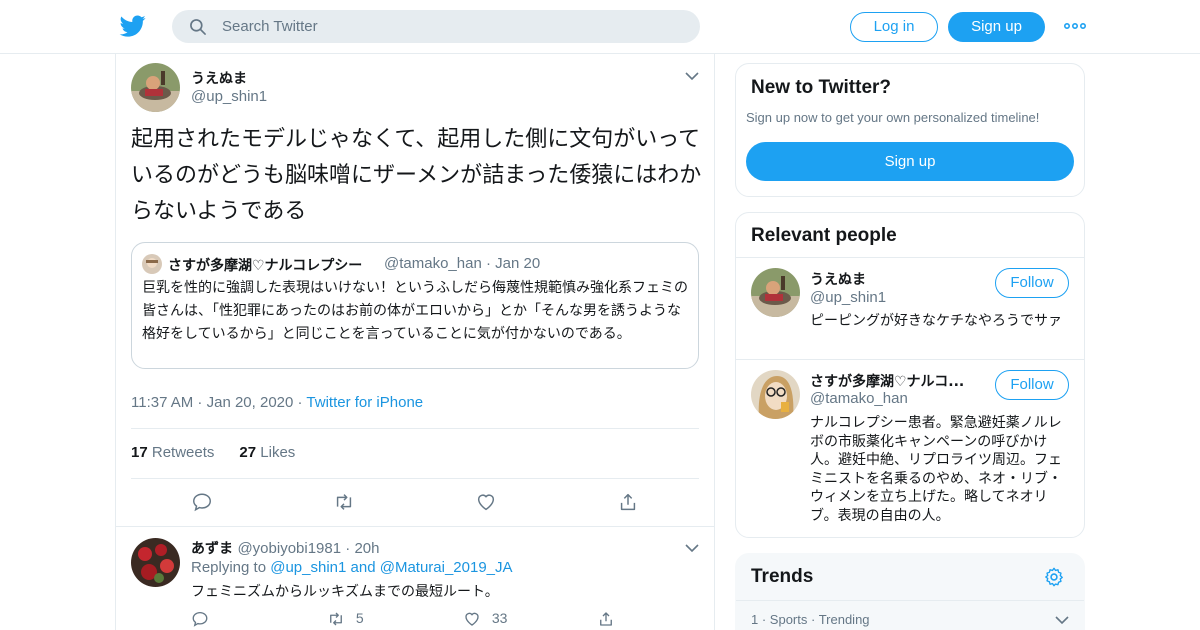 This screenshot has width=1200, height=630. What do you see at coordinates (229, 567) in the screenshot?
I see `replying-prefix: Replying to` at bounding box center [229, 567].